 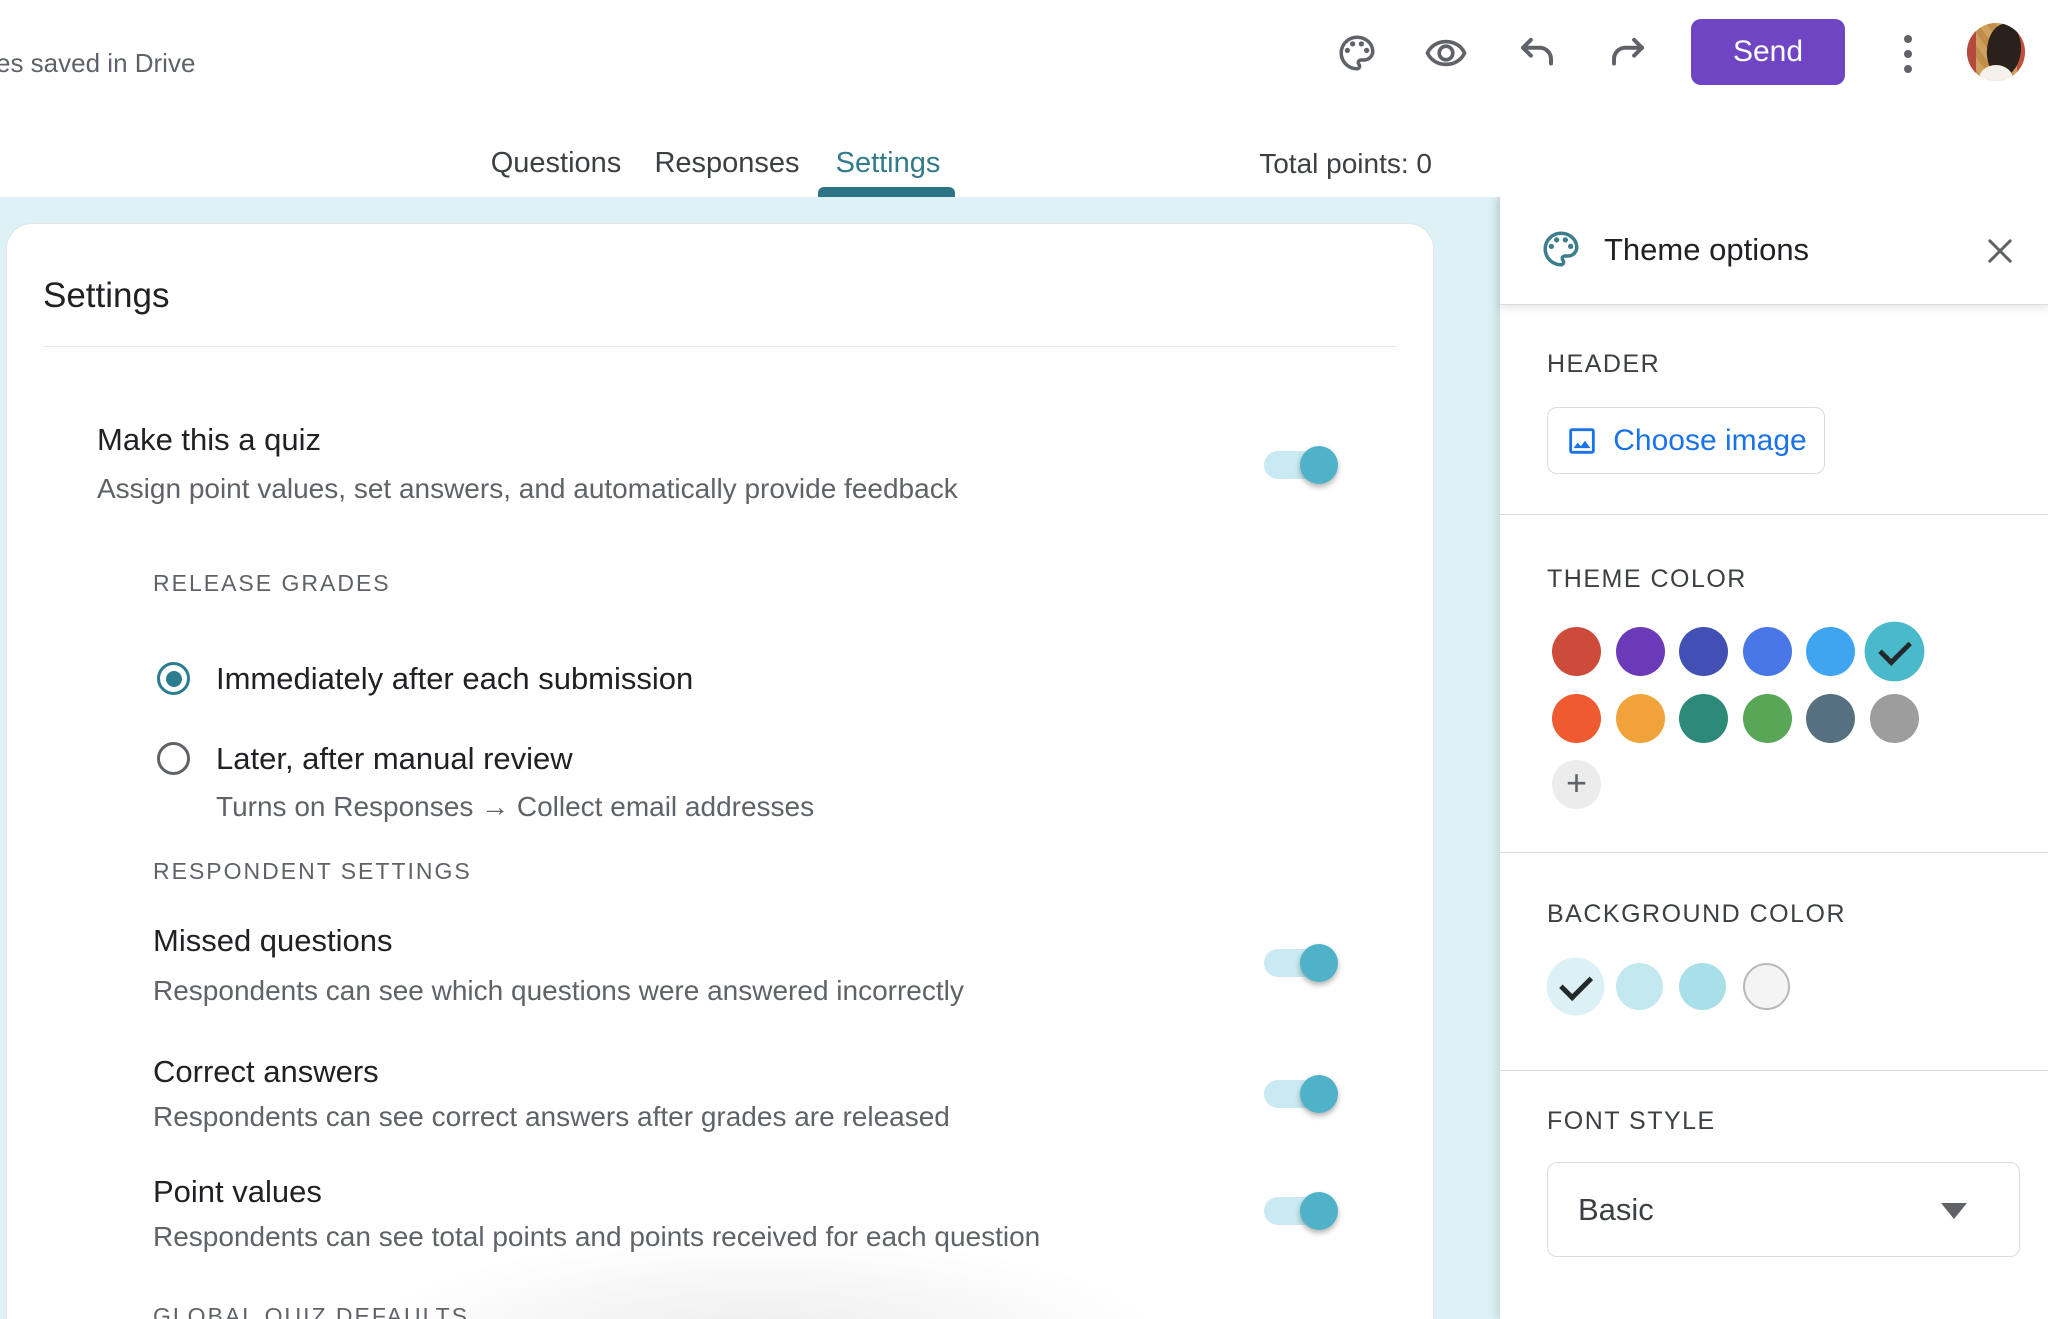 I want to click on undo-button, so click(x=1537, y=54).